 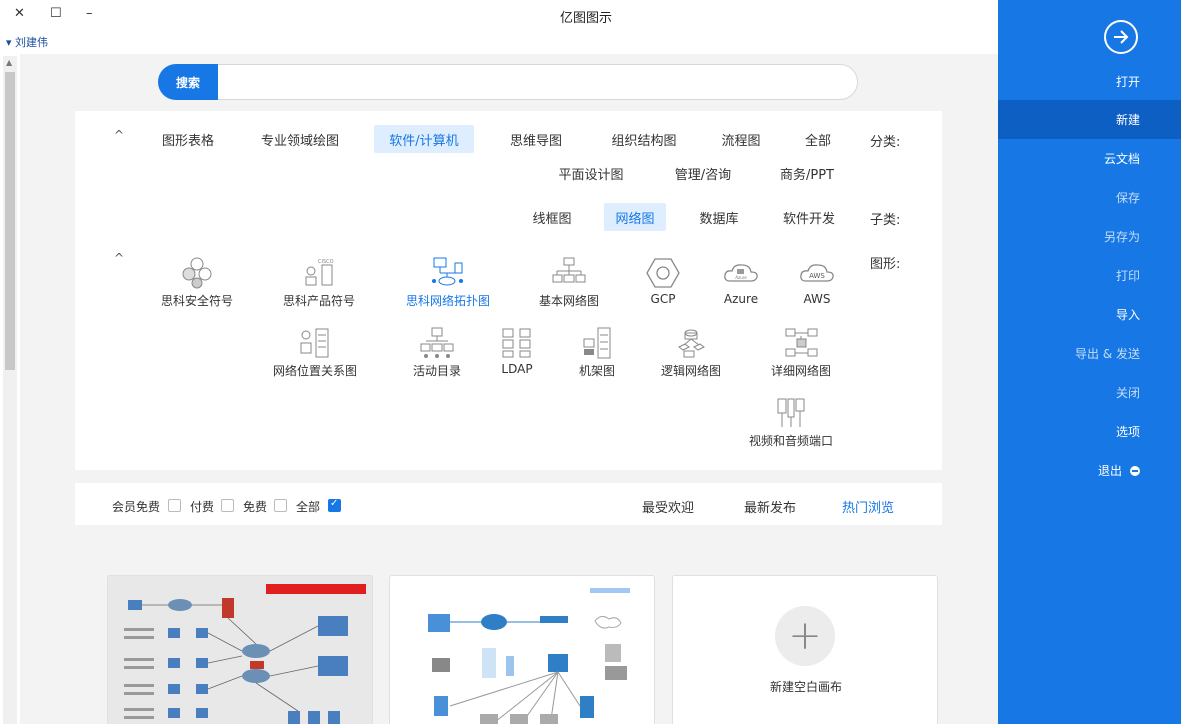 I want to click on plus-icon: +, so click(x=805, y=636).